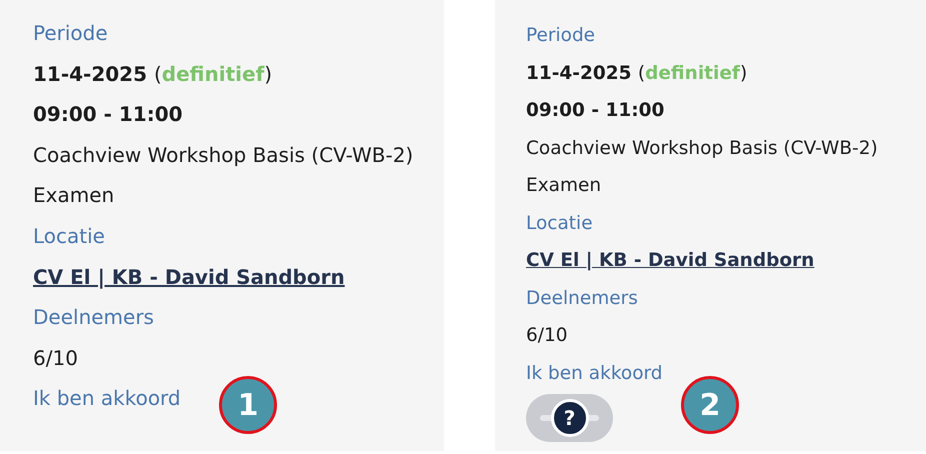 This screenshot has width=926, height=454. I want to click on step-number-badge: 1, so click(248, 405).